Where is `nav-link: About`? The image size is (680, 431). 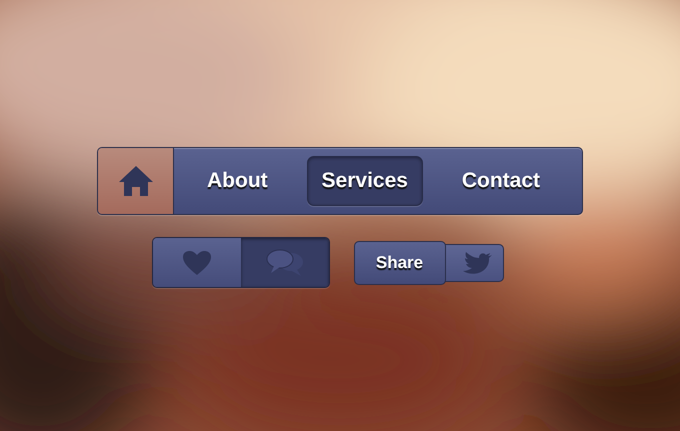
nav-link: About is located at coordinates (237, 181).